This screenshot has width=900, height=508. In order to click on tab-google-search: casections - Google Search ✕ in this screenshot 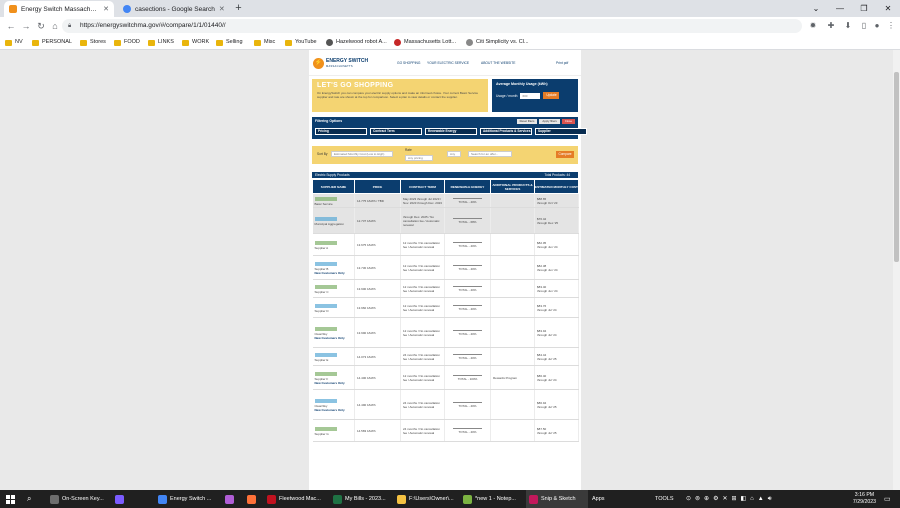, I will do `click(173, 9)`.